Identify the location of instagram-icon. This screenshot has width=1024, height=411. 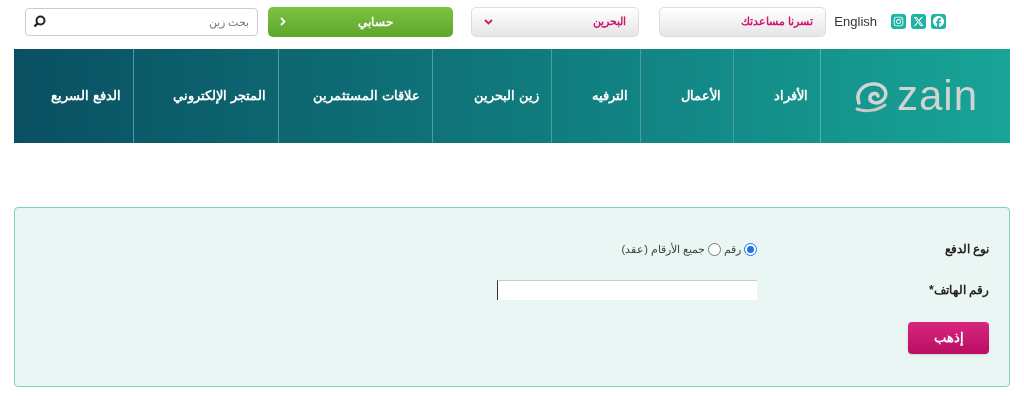
(898, 21).